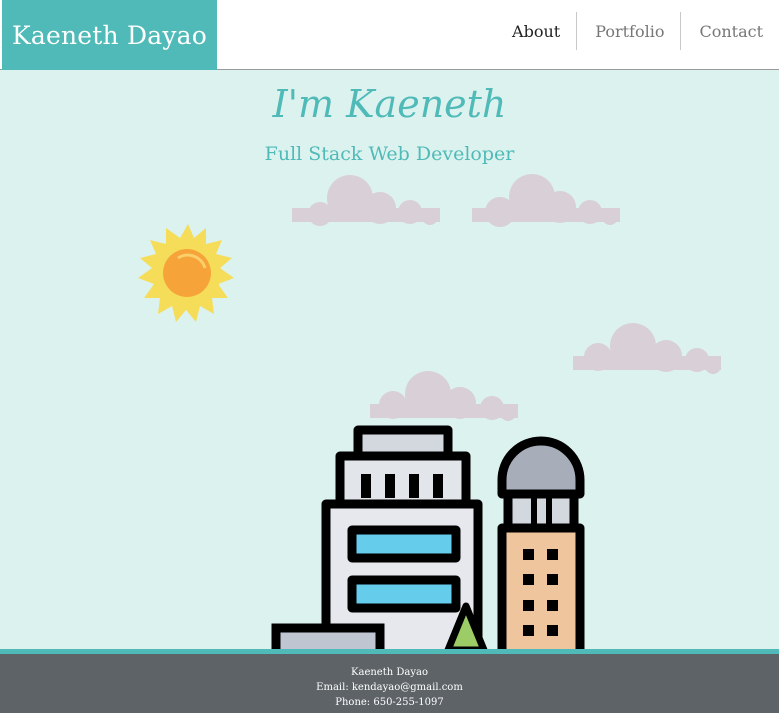  What do you see at coordinates (541, 547) in the screenshot?
I see `dome-tower-icon` at bounding box center [541, 547].